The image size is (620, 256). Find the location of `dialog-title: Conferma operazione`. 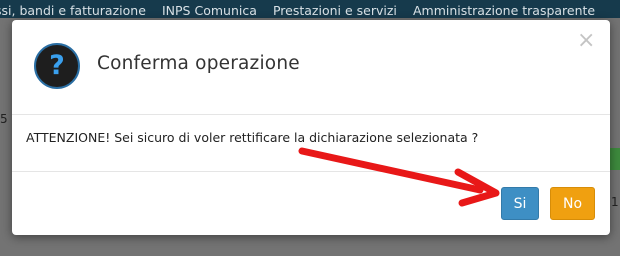

dialog-title: Conferma operazione is located at coordinates (198, 63).